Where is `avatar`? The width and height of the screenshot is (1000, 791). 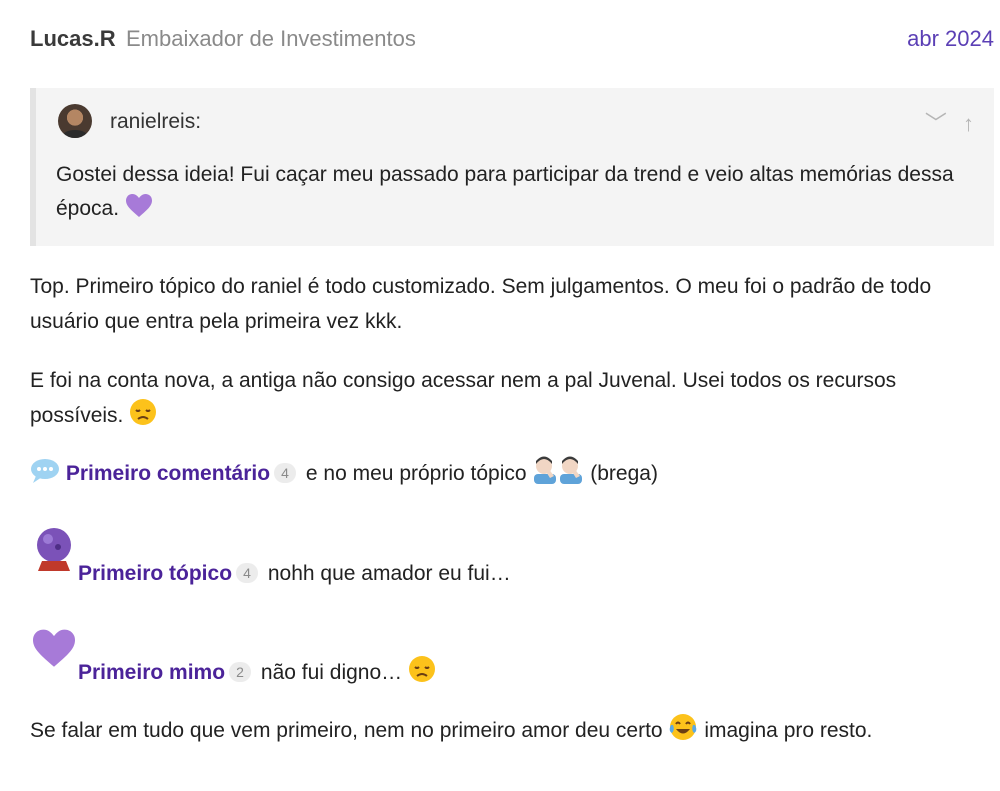
avatar is located at coordinates (75, 121).